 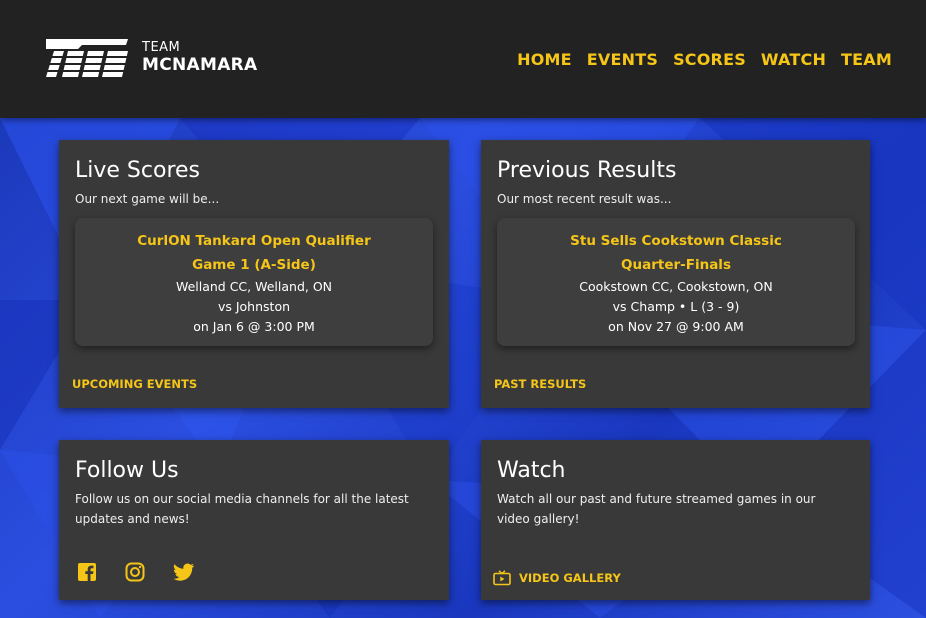 What do you see at coordinates (622, 59) in the screenshot?
I see `nav-events: EVENTS` at bounding box center [622, 59].